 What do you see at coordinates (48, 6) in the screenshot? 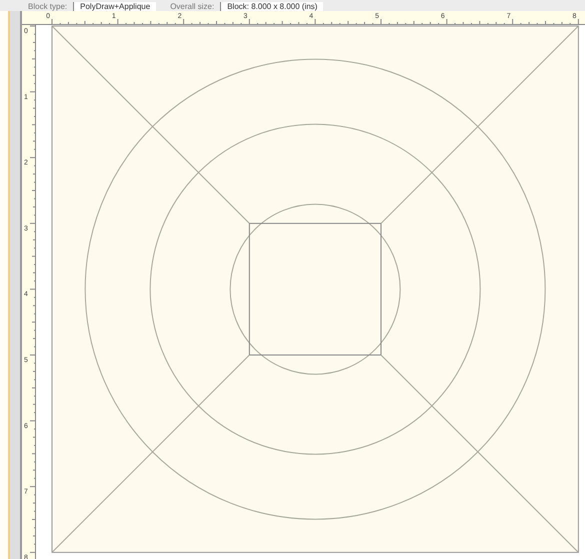
I see `field-label: Block type:` at bounding box center [48, 6].